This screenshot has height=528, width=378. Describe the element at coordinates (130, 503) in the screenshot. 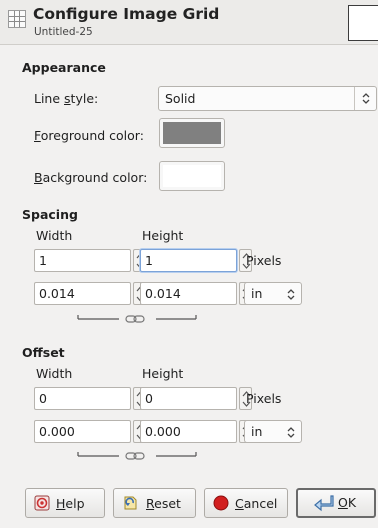

I see `reset-icon` at that location.